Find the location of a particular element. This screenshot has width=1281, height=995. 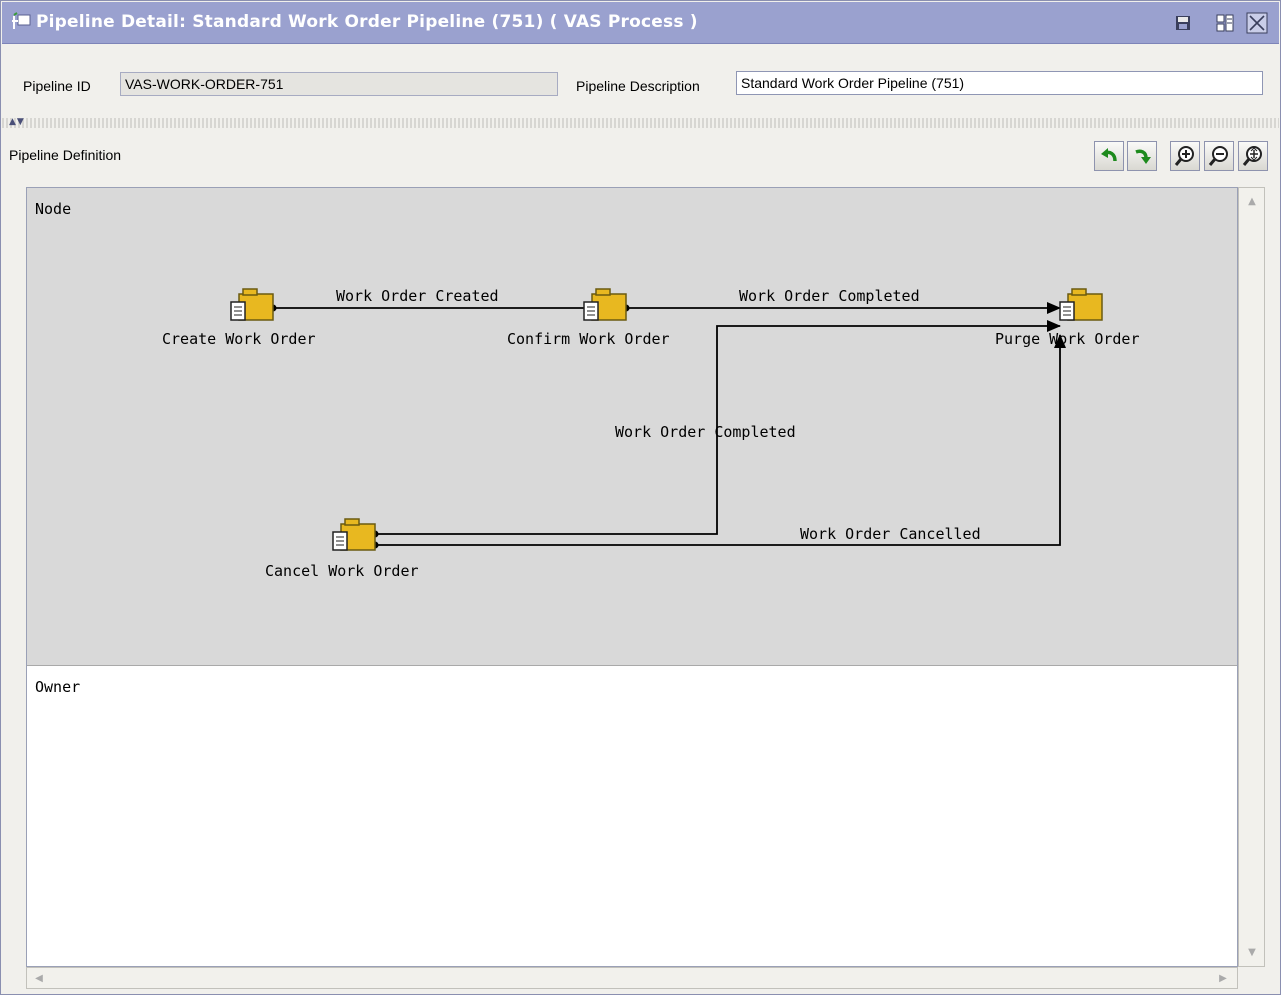

transition-created: Work Order Created is located at coordinates (433, 300).